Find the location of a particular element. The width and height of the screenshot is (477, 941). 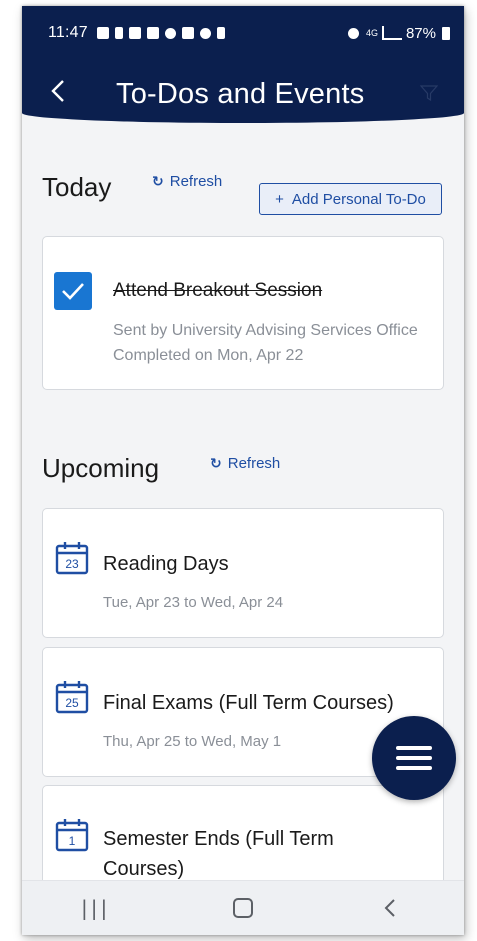

system-nav-bar: ||| is located at coordinates (243, 907).